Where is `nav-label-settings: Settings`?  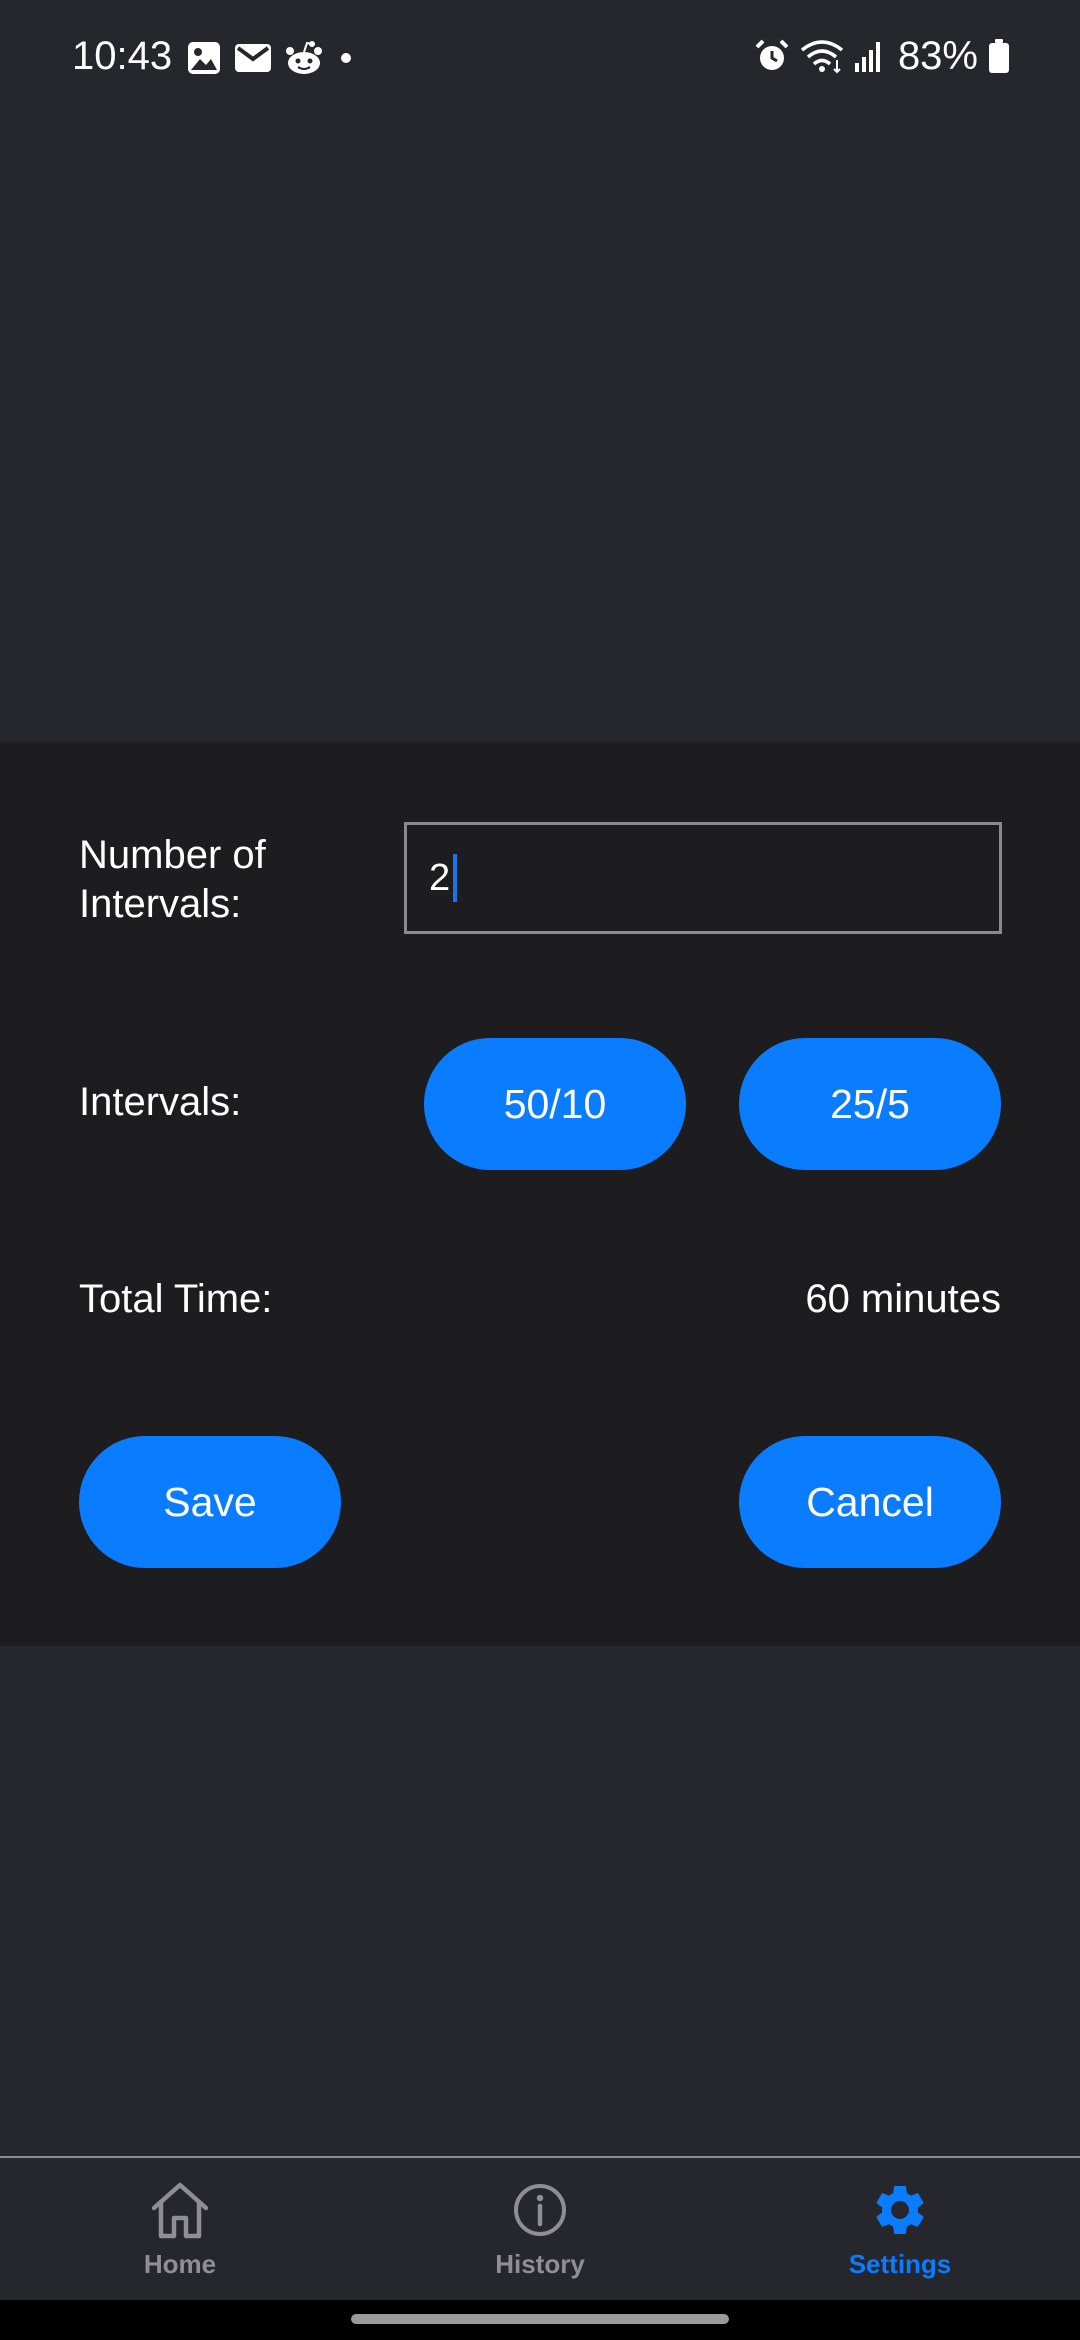 nav-label-settings: Settings is located at coordinates (900, 2264).